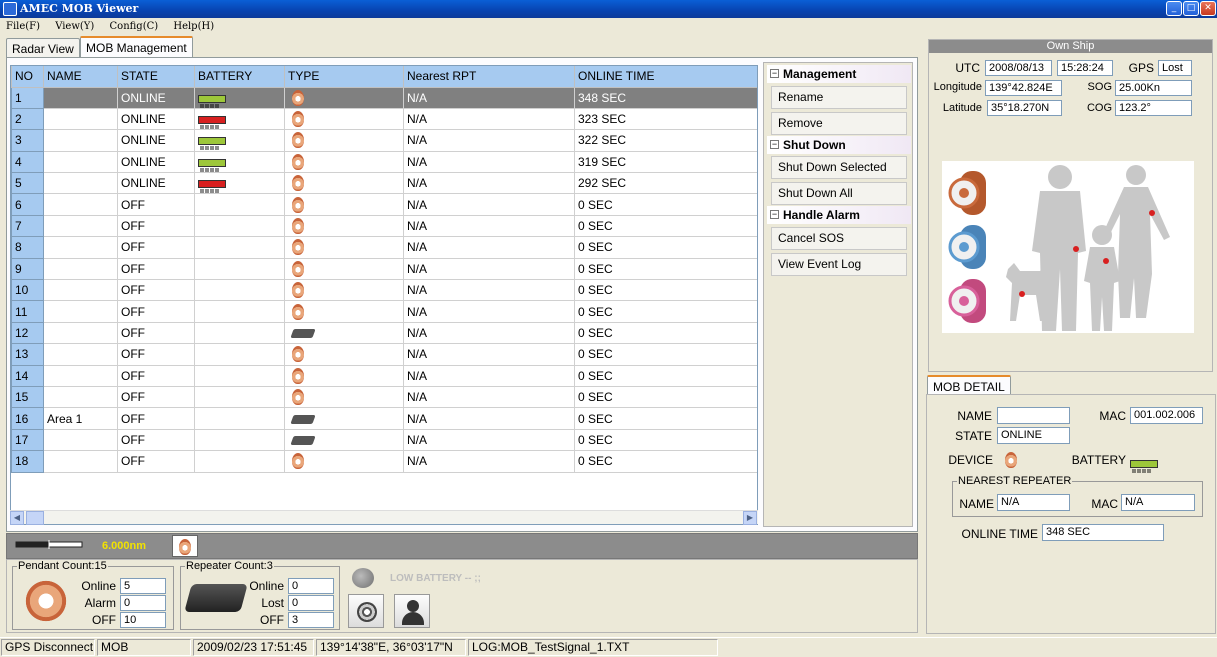  I want to click on utc-label: UTC, so click(967, 68).